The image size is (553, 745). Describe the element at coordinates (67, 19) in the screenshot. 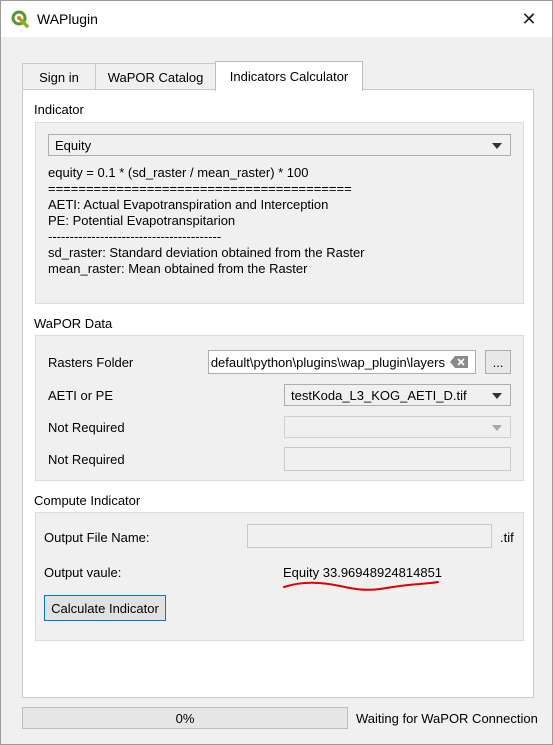

I see `window-title: WAPlugin` at that location.